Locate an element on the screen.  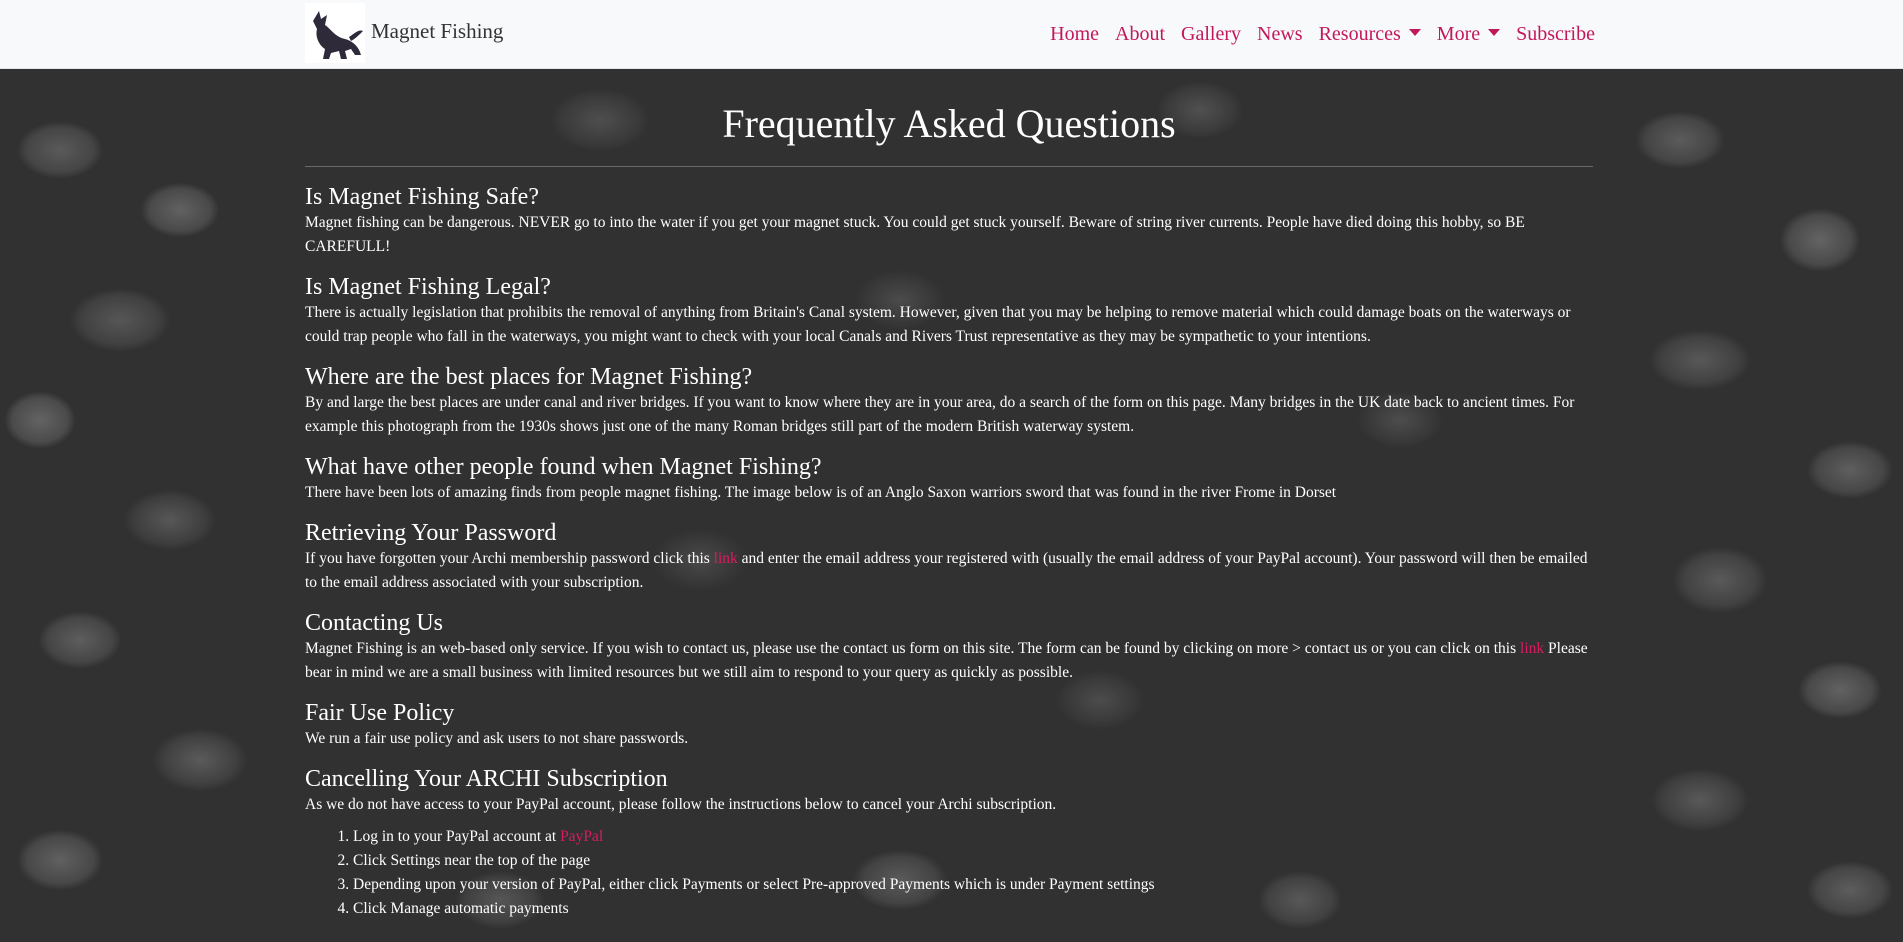
faq-question: Retrieving Your Password is located at coordinates (431, 533).